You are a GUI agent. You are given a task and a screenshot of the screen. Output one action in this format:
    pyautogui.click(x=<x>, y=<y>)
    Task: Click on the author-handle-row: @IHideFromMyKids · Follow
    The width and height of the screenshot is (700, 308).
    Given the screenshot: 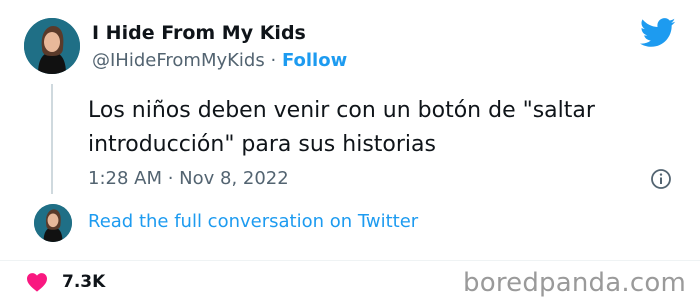 What is the action you would take?
    pyautogui.click(x=219, y=60)
    